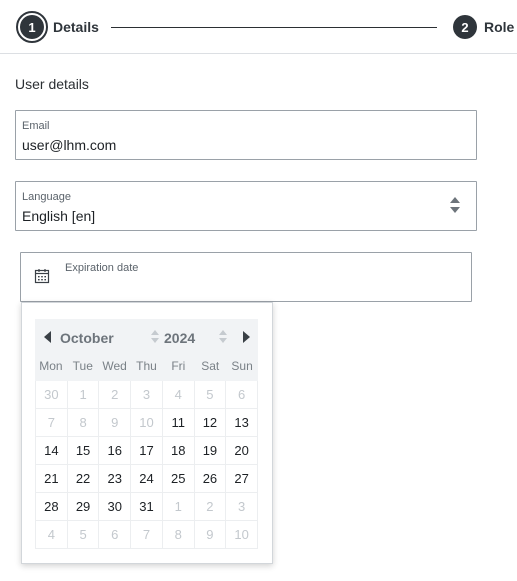 The height and width of the screenshot is (581, 517). I want to click on step-2-number: 2, so click(465, 27).